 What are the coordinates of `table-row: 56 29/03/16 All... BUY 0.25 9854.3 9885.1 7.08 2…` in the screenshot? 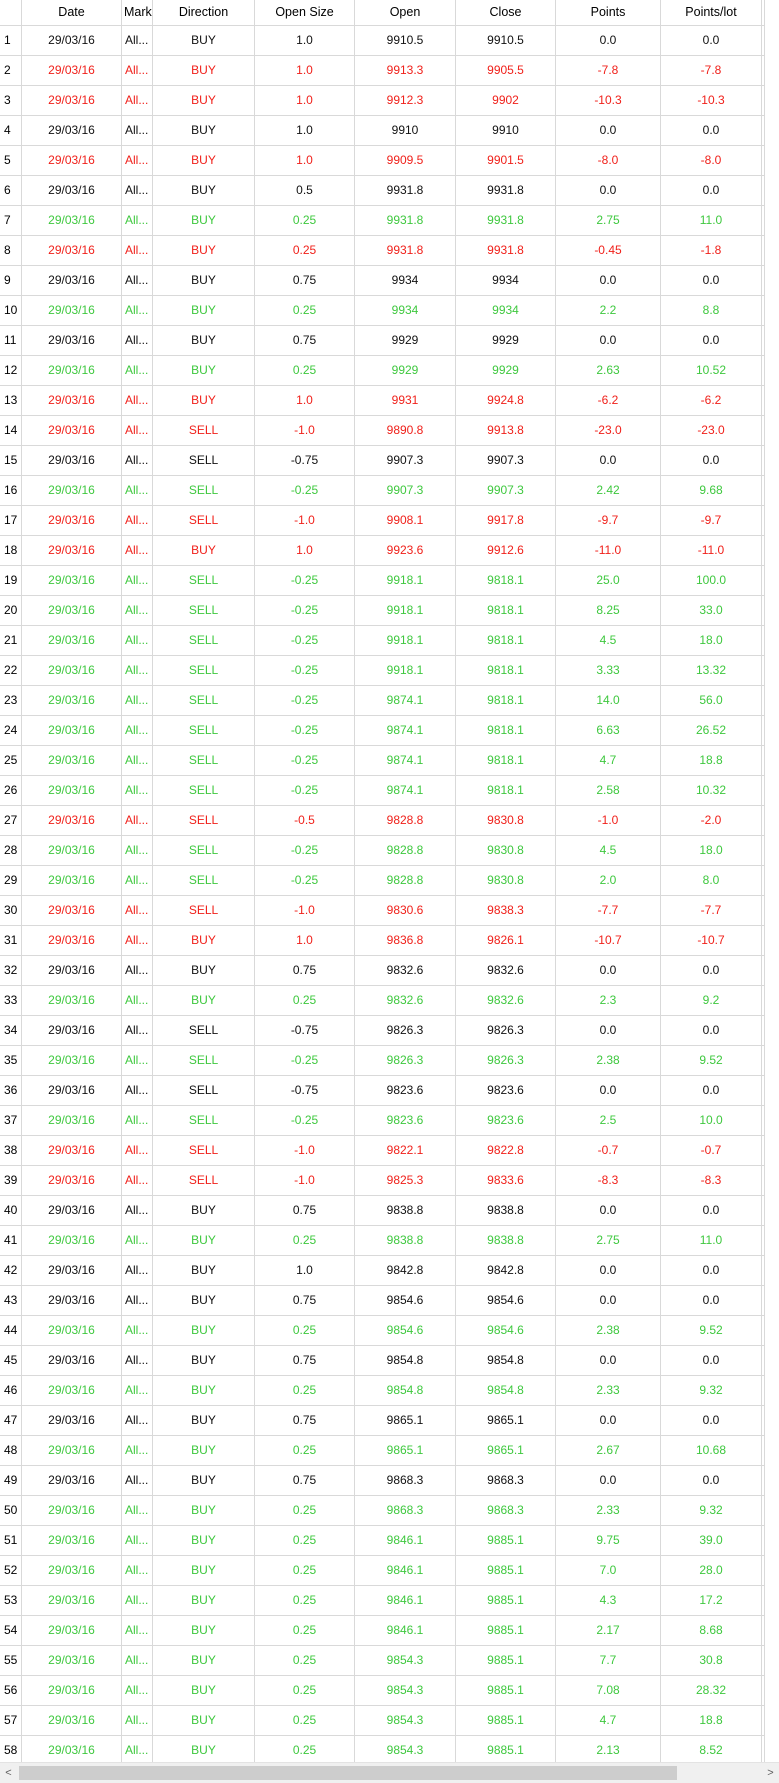 It's located at (382, 1691).